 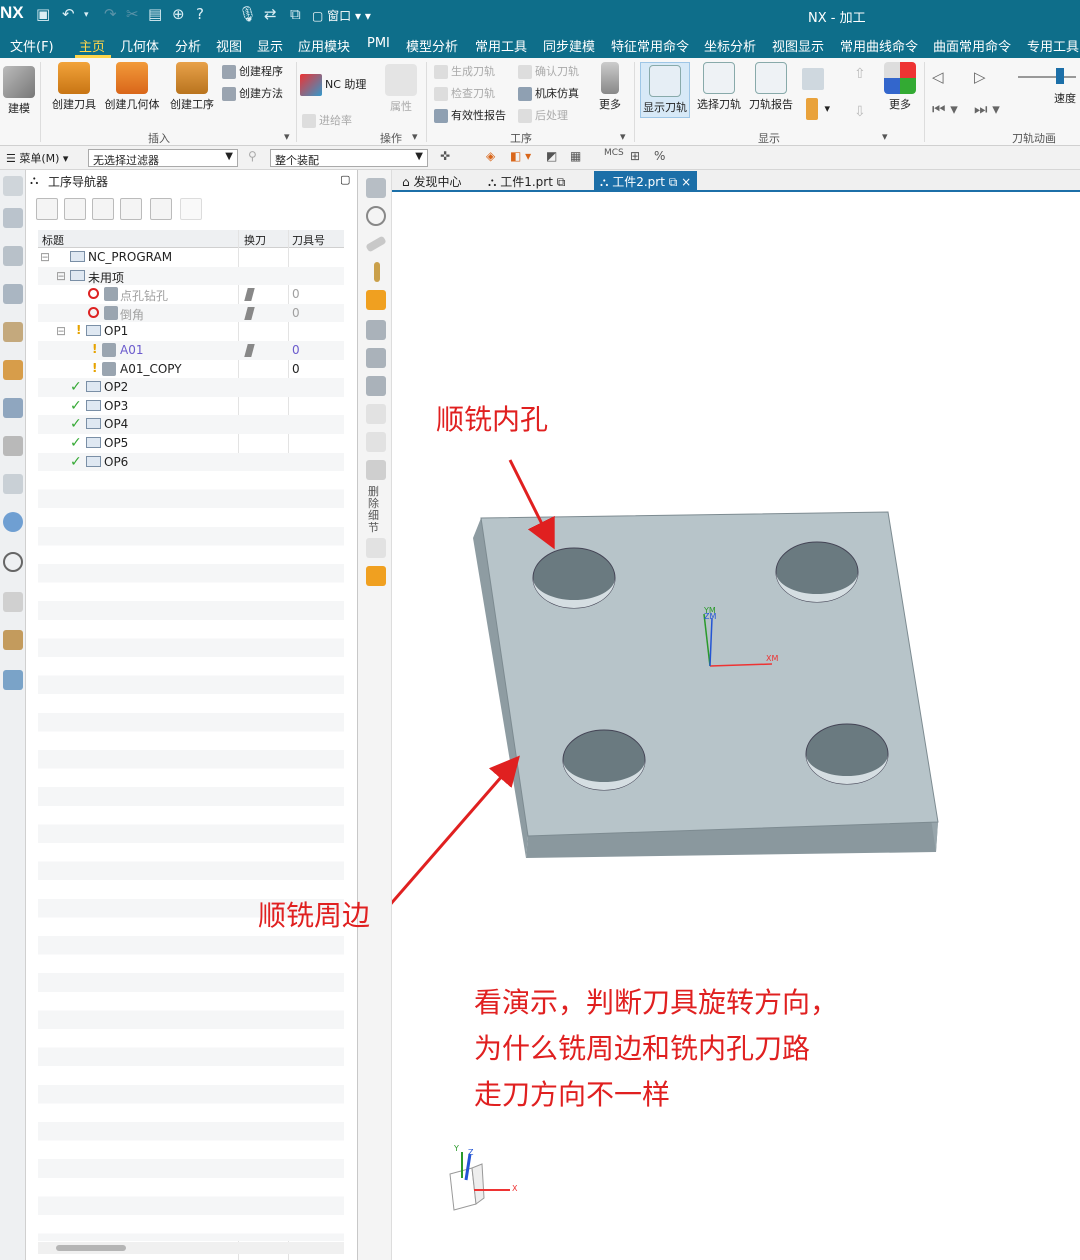 I want to click on measure-icon: %, so click(x=659, y=156).